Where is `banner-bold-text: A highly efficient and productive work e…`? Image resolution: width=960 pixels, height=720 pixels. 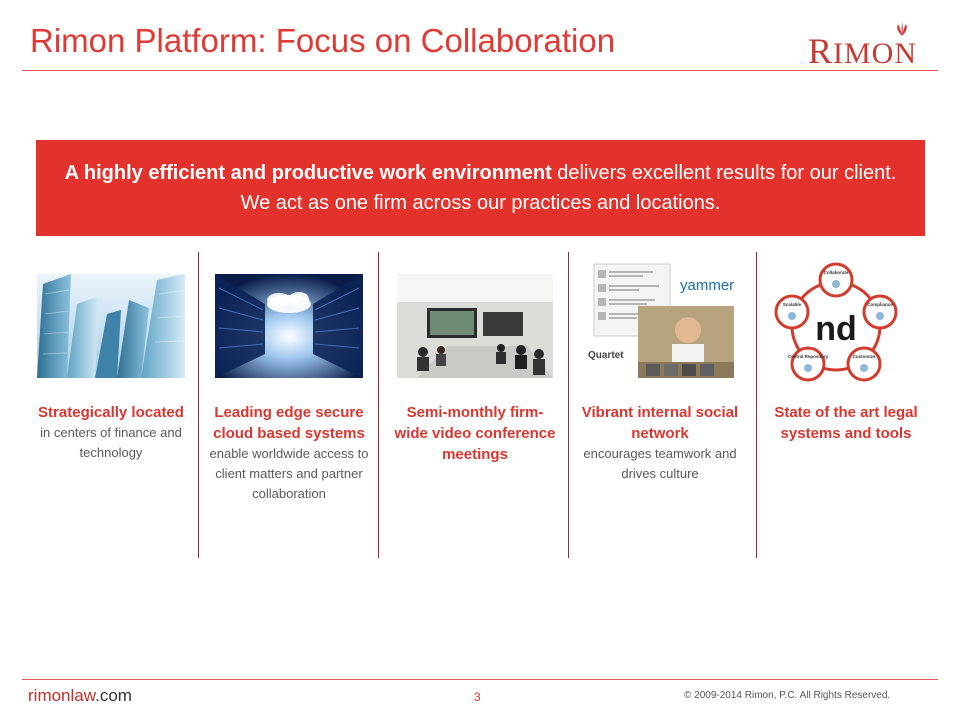
banner-bold-text: A highly efficient and productive work e… is located at coordinates (308, 173).